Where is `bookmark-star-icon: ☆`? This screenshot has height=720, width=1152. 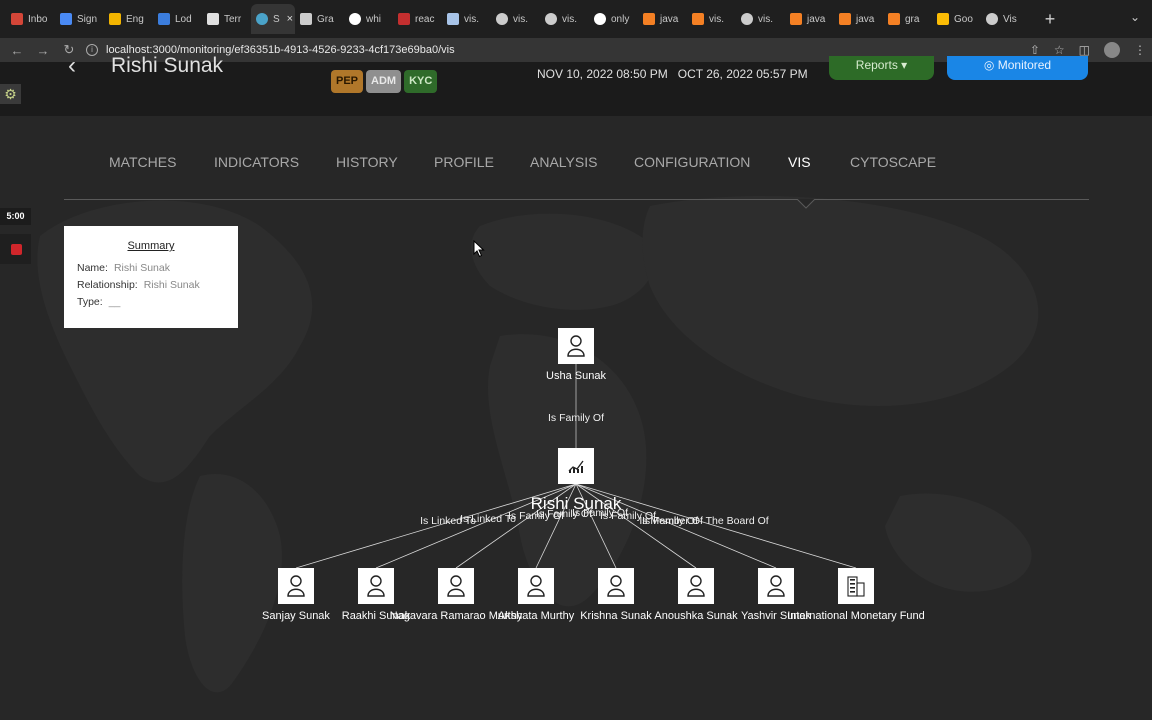 bookmark-star-icon: ☆ is located at coordinates (1059, 50).